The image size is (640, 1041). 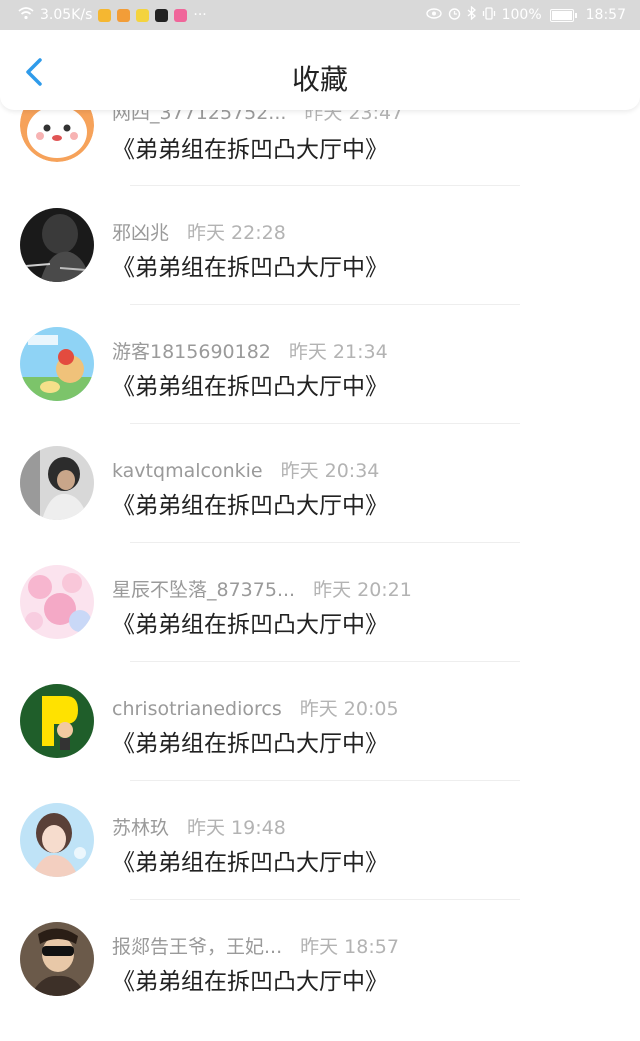 I want to click on item-meta: 星辰不坠落_87375... 昨天 20:21, so click(x=262, y=588).